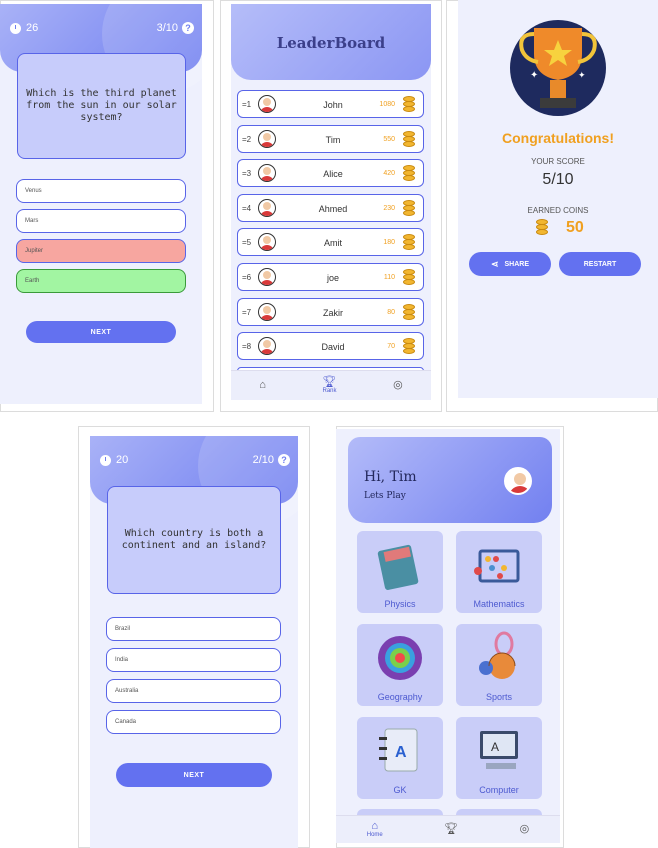 Image resolution: width=658 pixels, height=848 pixels. I want to click on restart-button: RESTART, so click(600, 264).